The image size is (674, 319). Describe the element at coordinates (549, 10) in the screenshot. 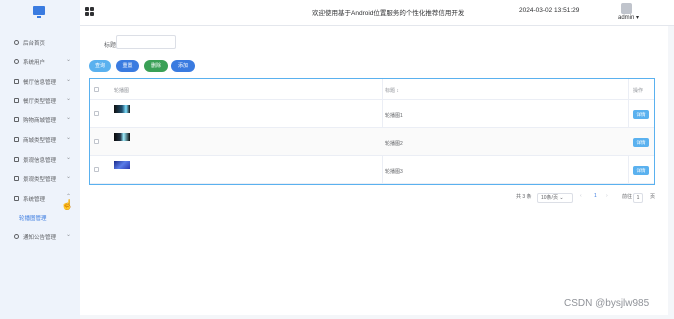

I see `datetime-text: 2024-03-02 13:51:29` at that location.